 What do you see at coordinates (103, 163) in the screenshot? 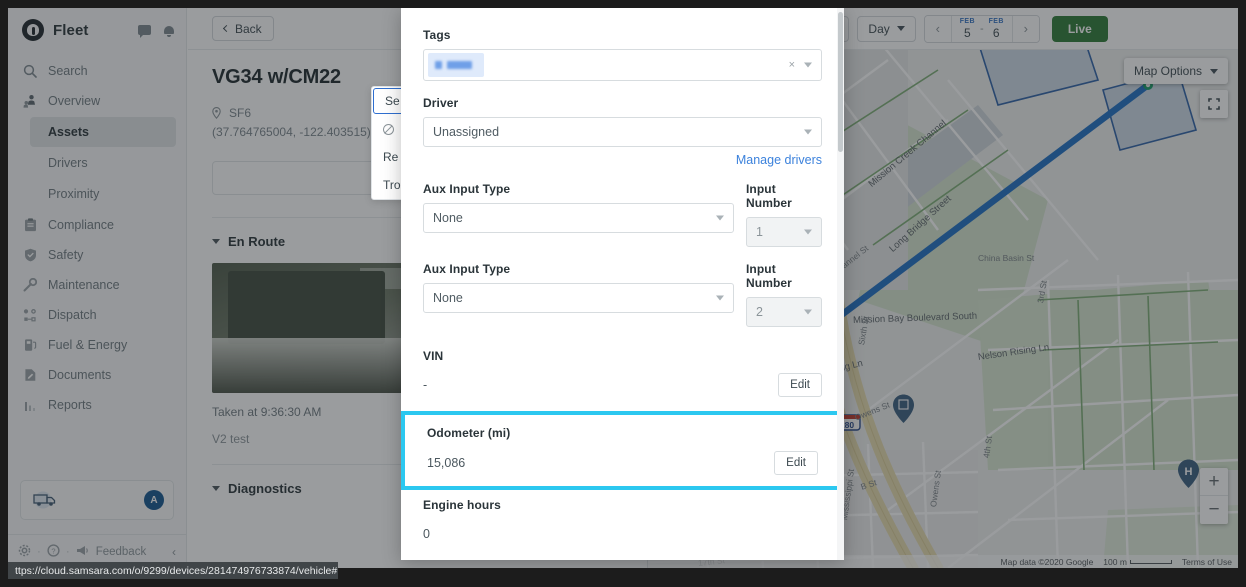
I see `sidebar-item-drivers: Drivers` at bounding box center [103, 163].